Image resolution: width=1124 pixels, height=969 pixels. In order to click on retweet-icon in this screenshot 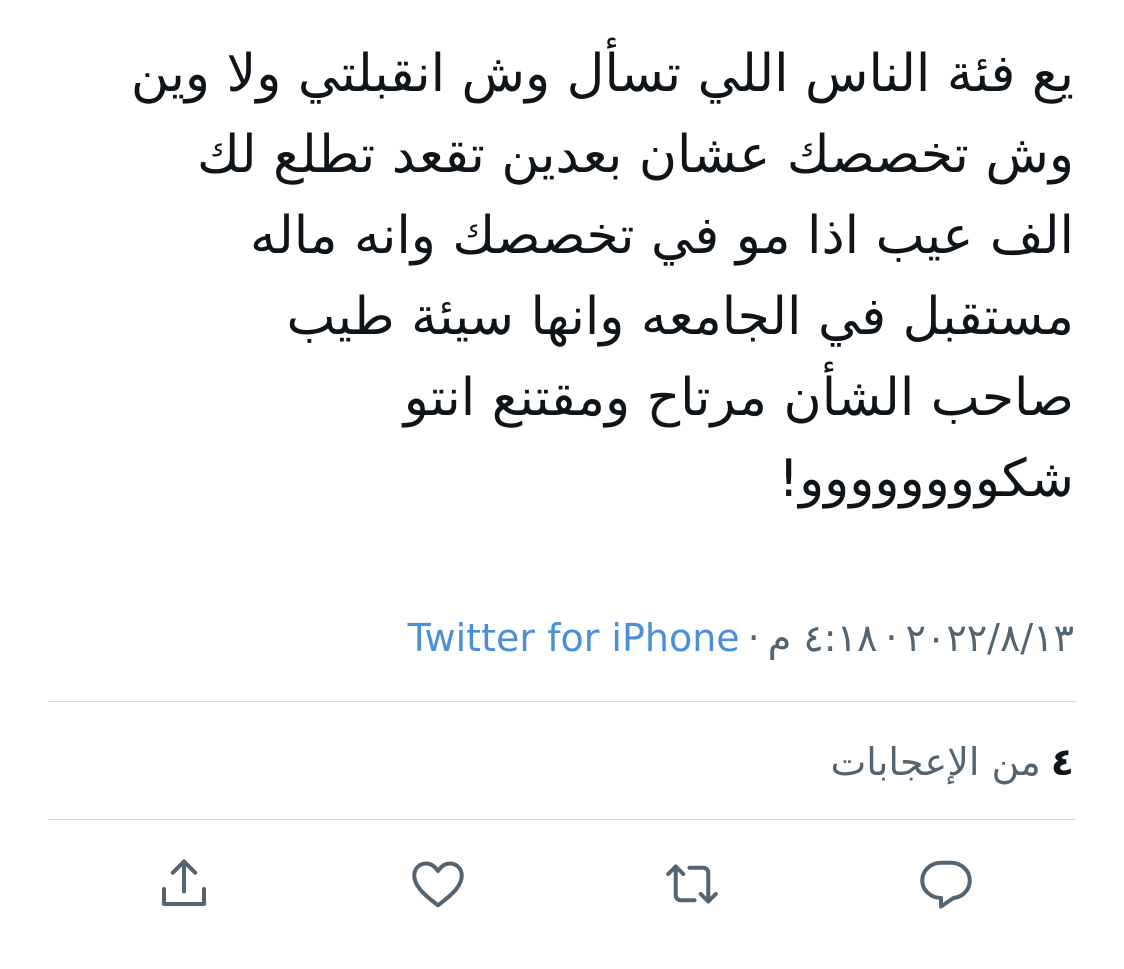, I will do `click(692, 884)`.